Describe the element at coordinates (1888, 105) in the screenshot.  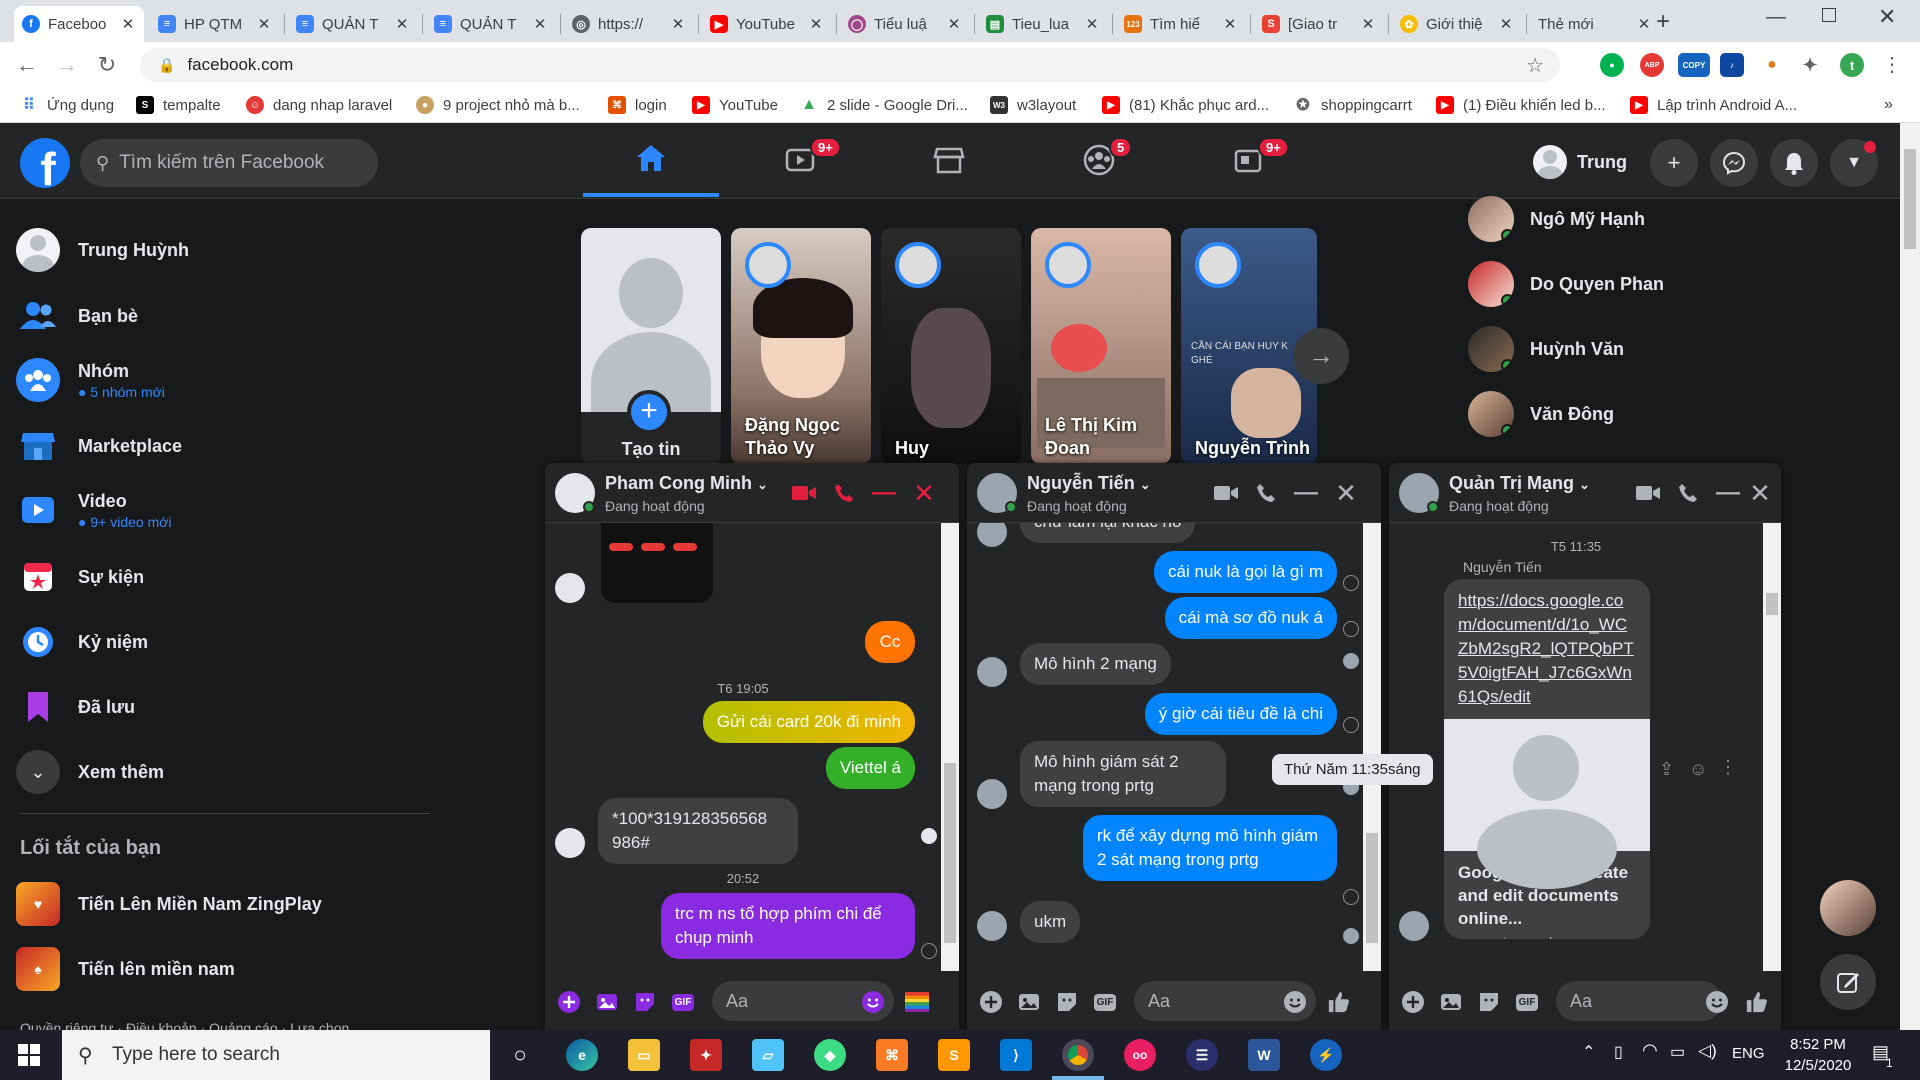
I see `more-bookmarks-icon: »` at that location.